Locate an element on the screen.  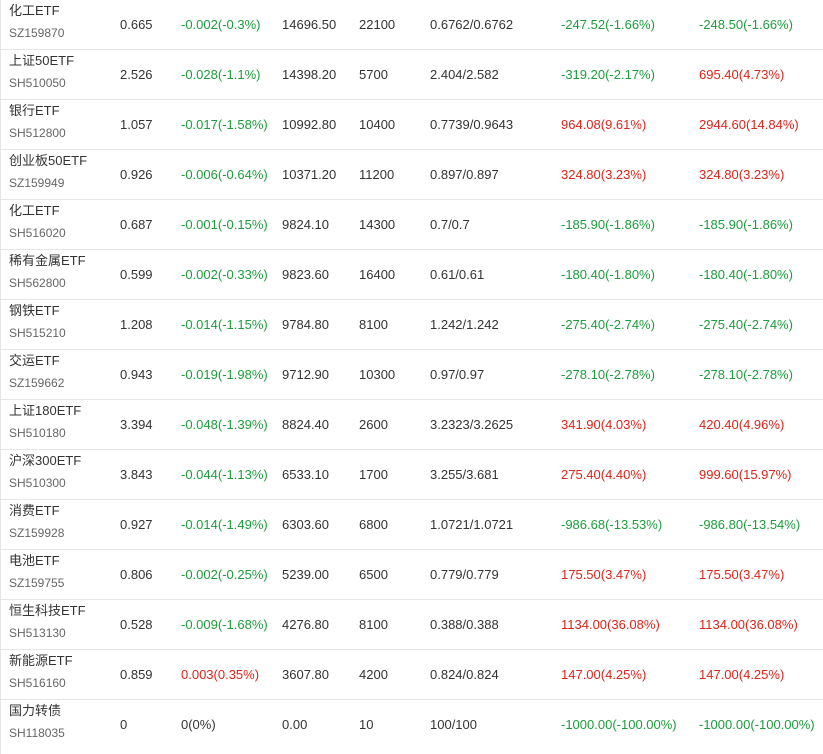
current-price: 3.394 is located at coordinates (136, 424).